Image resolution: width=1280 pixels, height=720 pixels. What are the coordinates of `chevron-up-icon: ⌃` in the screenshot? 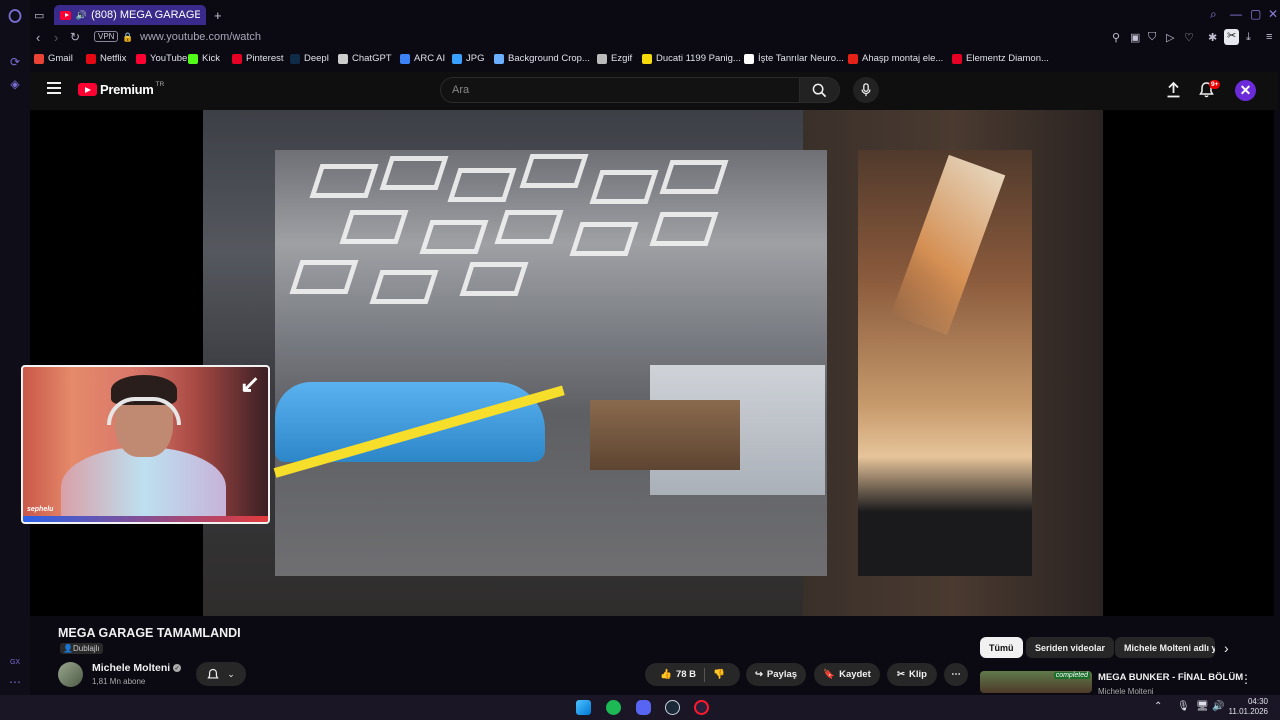 It's located at (1158, 706).